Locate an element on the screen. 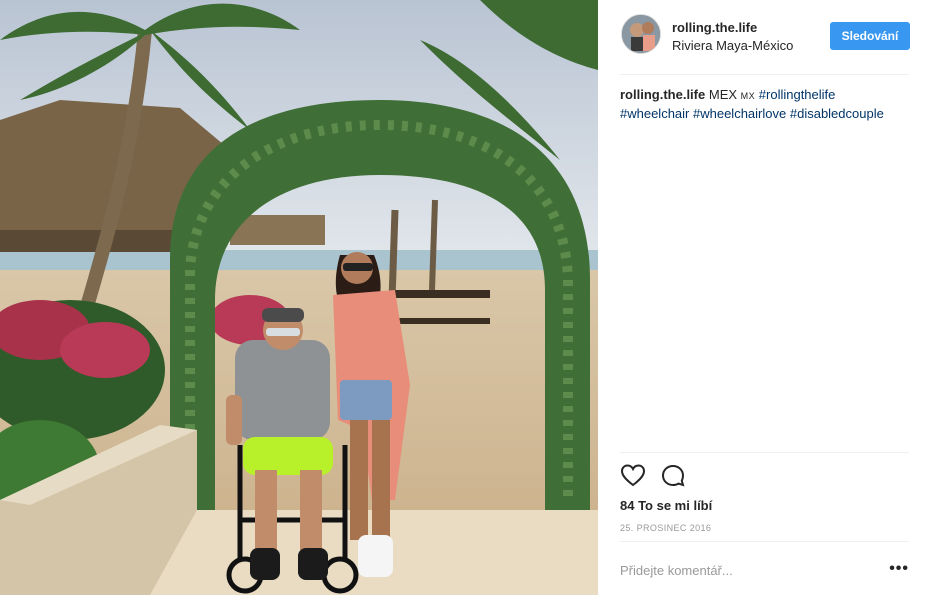  flag-icon: MX is located at coordinates (748, 96).